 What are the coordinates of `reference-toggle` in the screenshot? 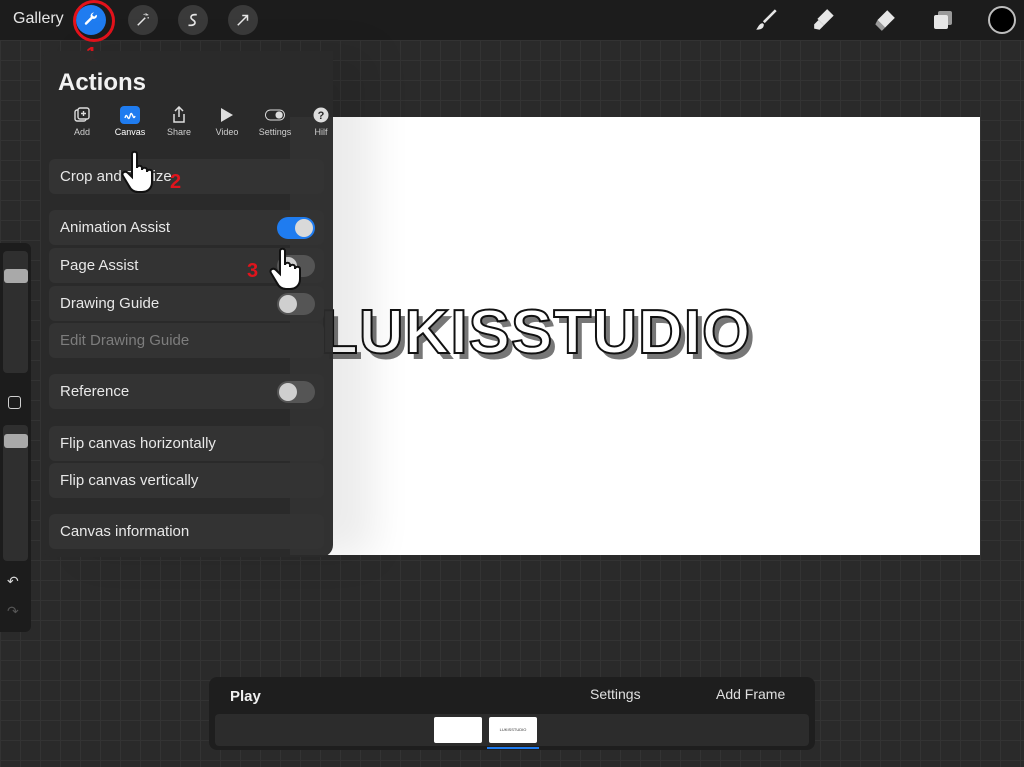 It's located at (296, 392).